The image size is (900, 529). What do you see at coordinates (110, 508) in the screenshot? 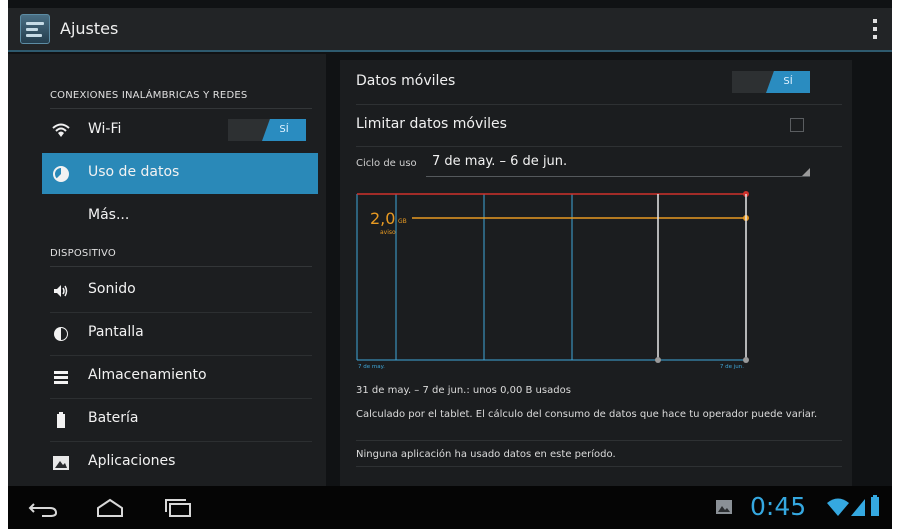
I see `home-icon` at bounding box center [110, 508].